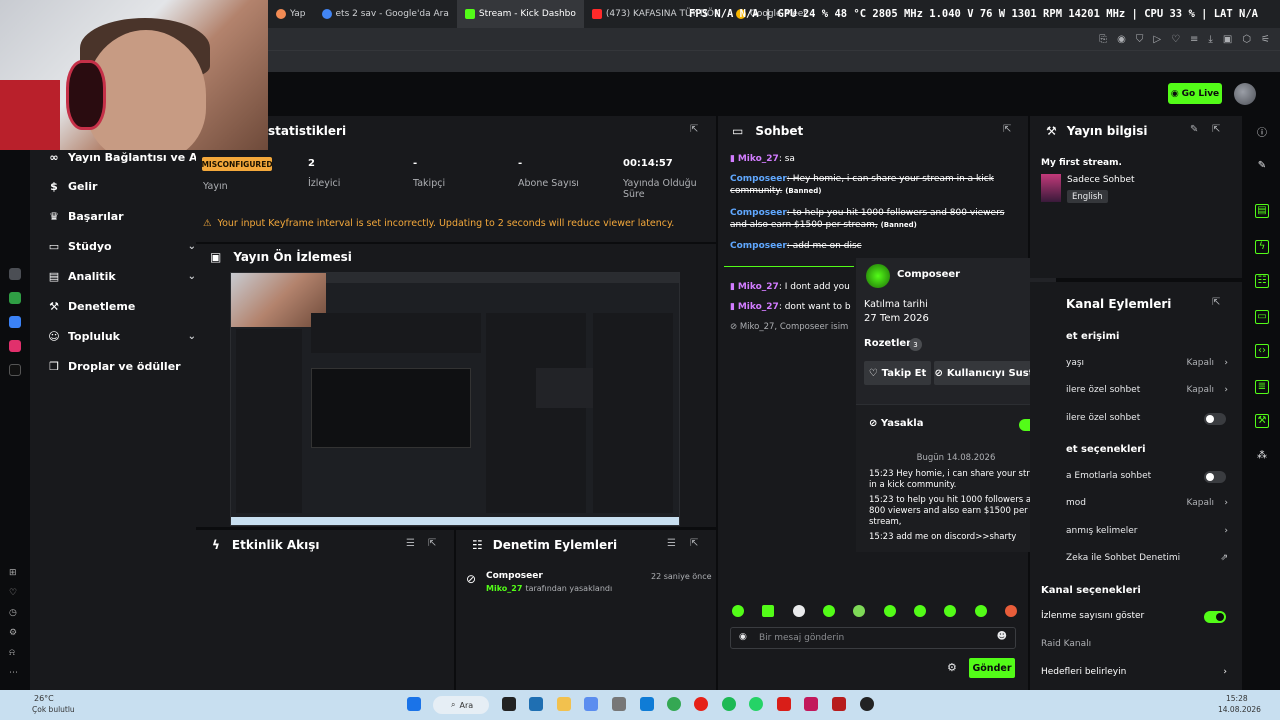  I want to click on sidebar-item-stream-key: ∞ Yayın Bağlantısı ve Anahtarı, so click(123, 157).